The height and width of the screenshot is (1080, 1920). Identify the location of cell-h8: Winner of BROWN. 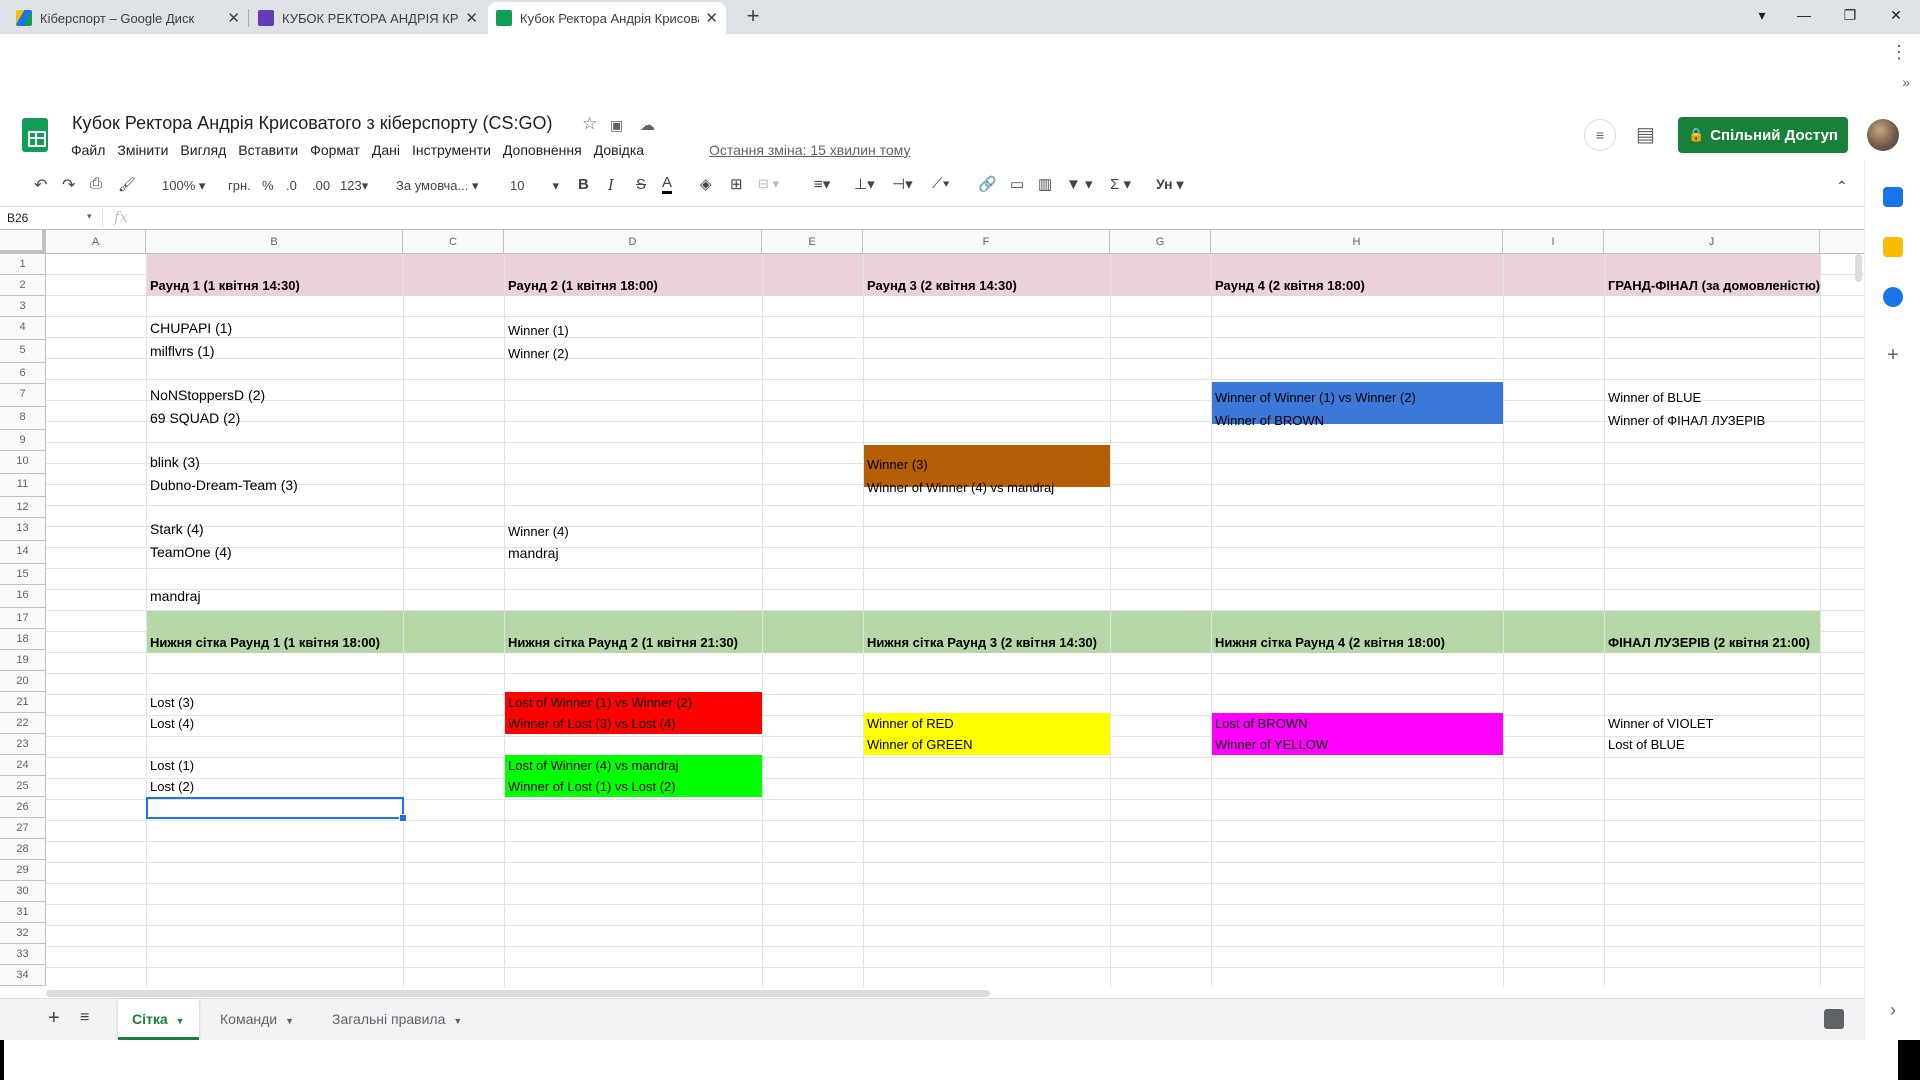
(1267, 420).